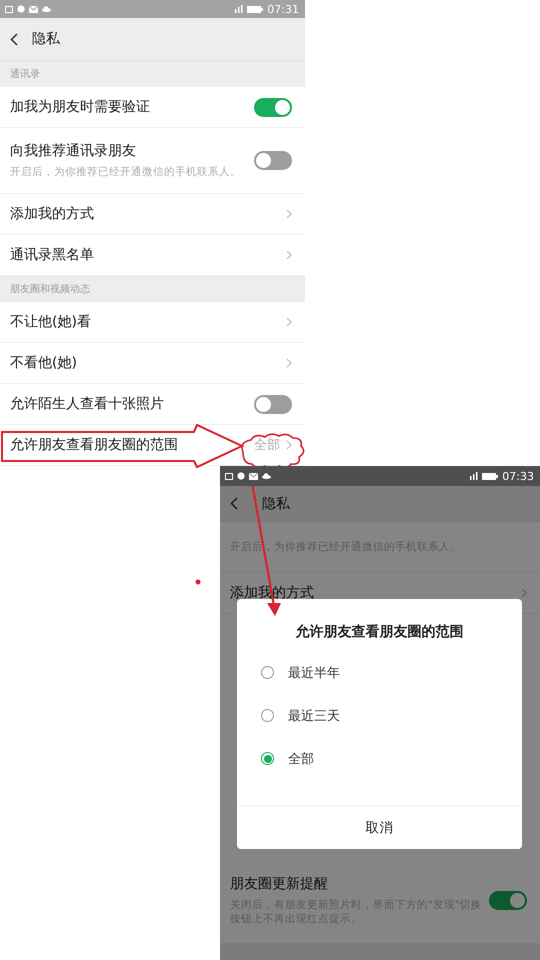 The image size is (540, 960). I want to click on radio-option: 最近半年, so click(379, 672).